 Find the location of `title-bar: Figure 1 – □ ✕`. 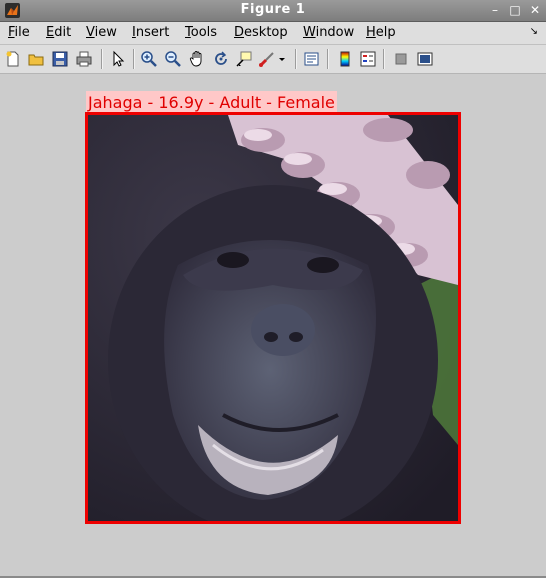

title-bar: Figure 1 – □ ✕ is located at coordinates (273, 11).